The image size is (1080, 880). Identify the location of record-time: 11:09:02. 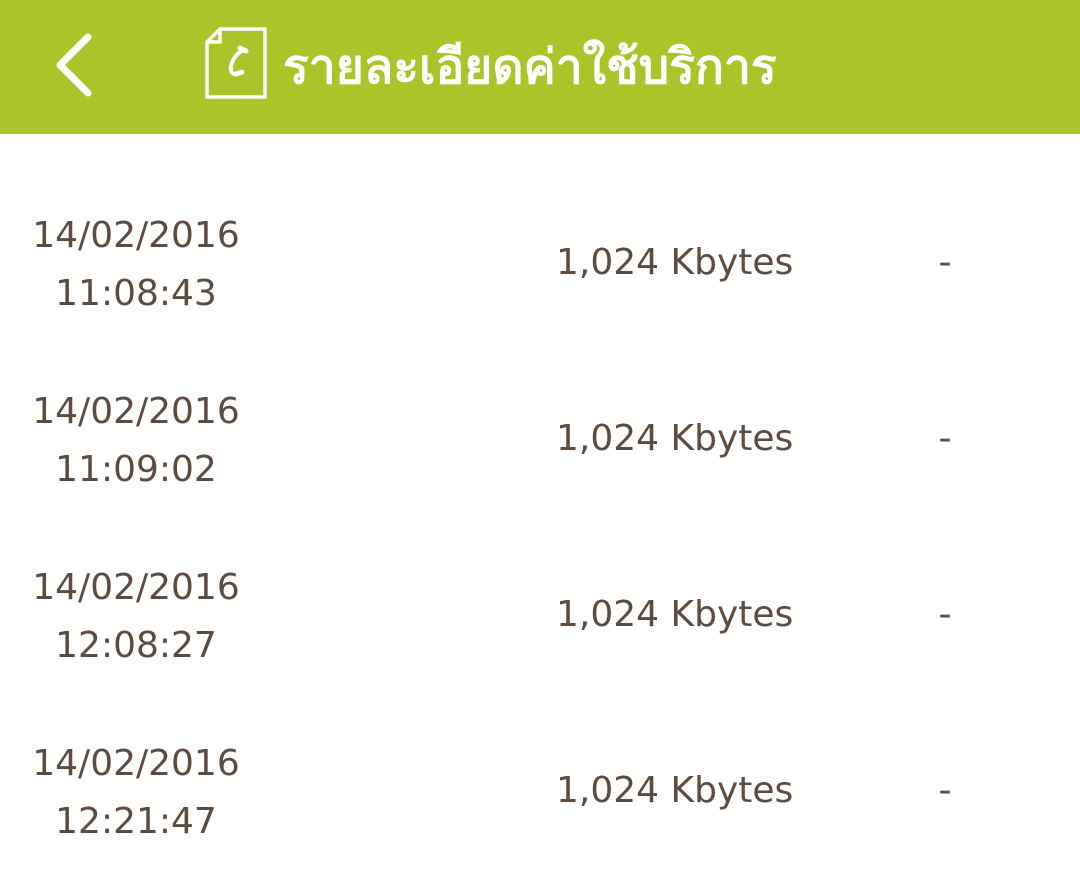
(136, 469).